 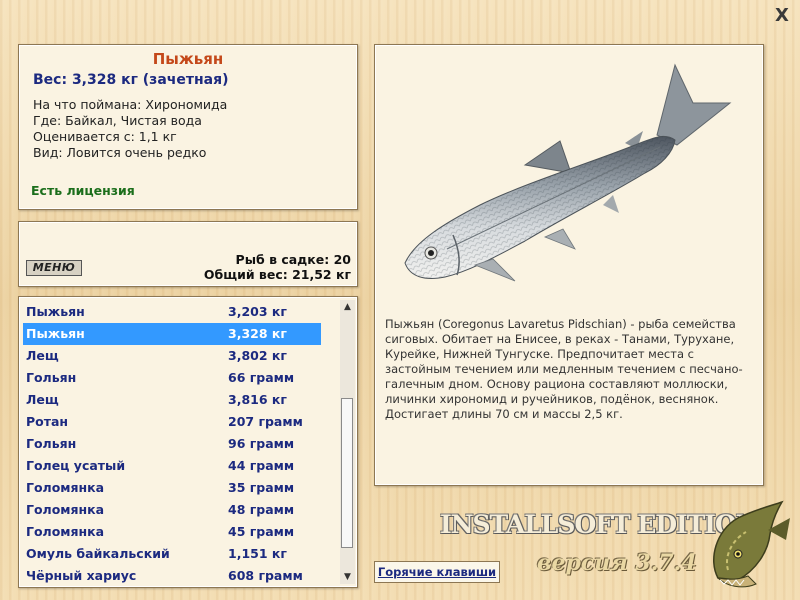 I want to click on catch-fish-weight: 45 грамм, so click(x=261, y=531).